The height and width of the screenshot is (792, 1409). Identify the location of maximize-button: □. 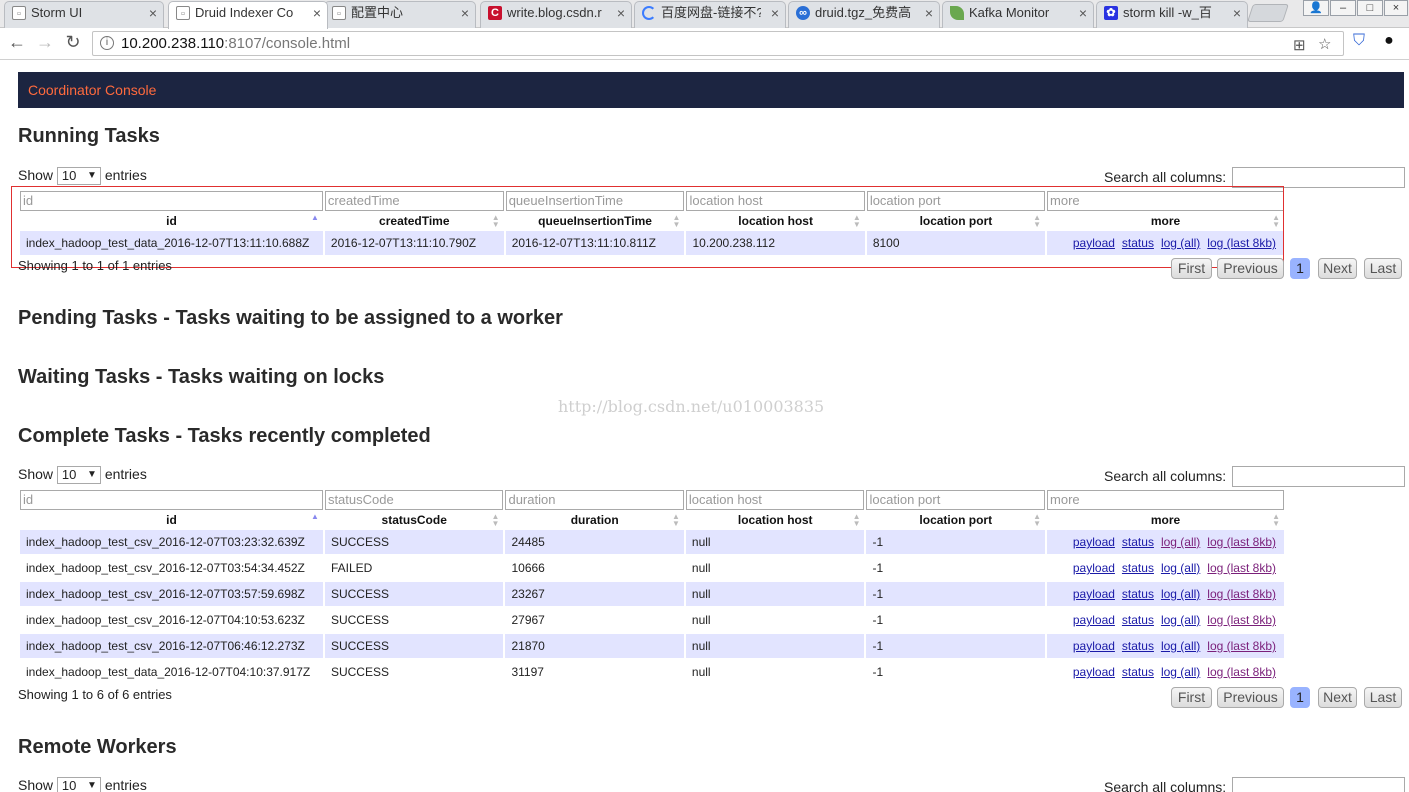
(1370, 8).